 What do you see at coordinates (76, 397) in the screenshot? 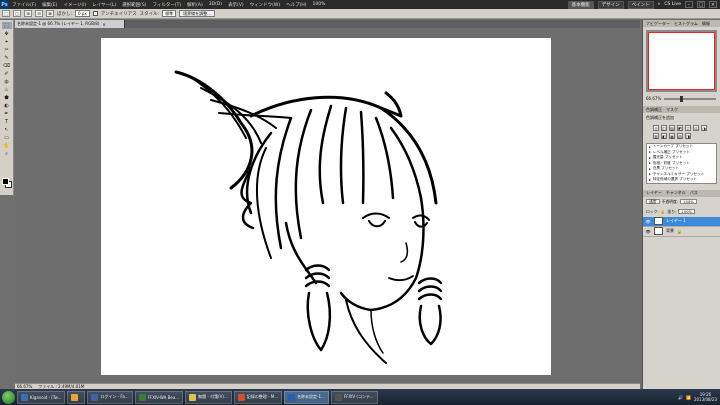
I see `taskbar-app` at bounding box center [76, 397].